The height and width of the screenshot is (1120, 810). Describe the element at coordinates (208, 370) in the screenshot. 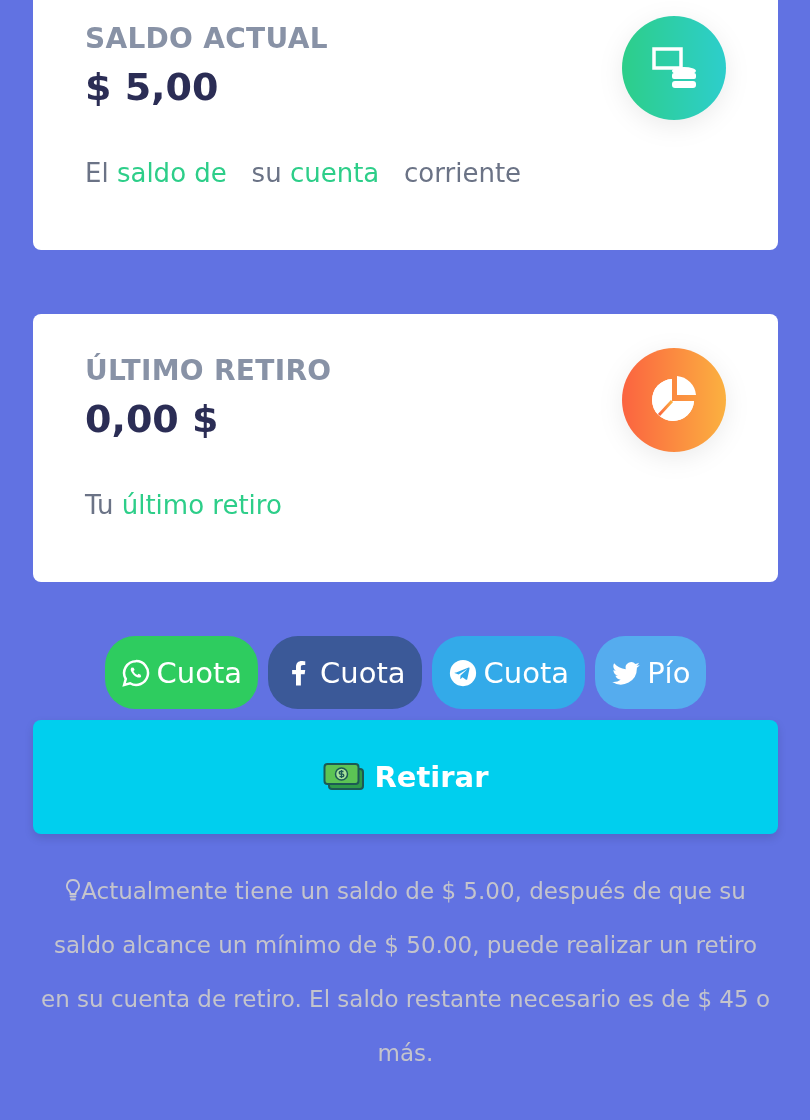

I see `card-title: ÚLTIMO RETIRO` at that location.